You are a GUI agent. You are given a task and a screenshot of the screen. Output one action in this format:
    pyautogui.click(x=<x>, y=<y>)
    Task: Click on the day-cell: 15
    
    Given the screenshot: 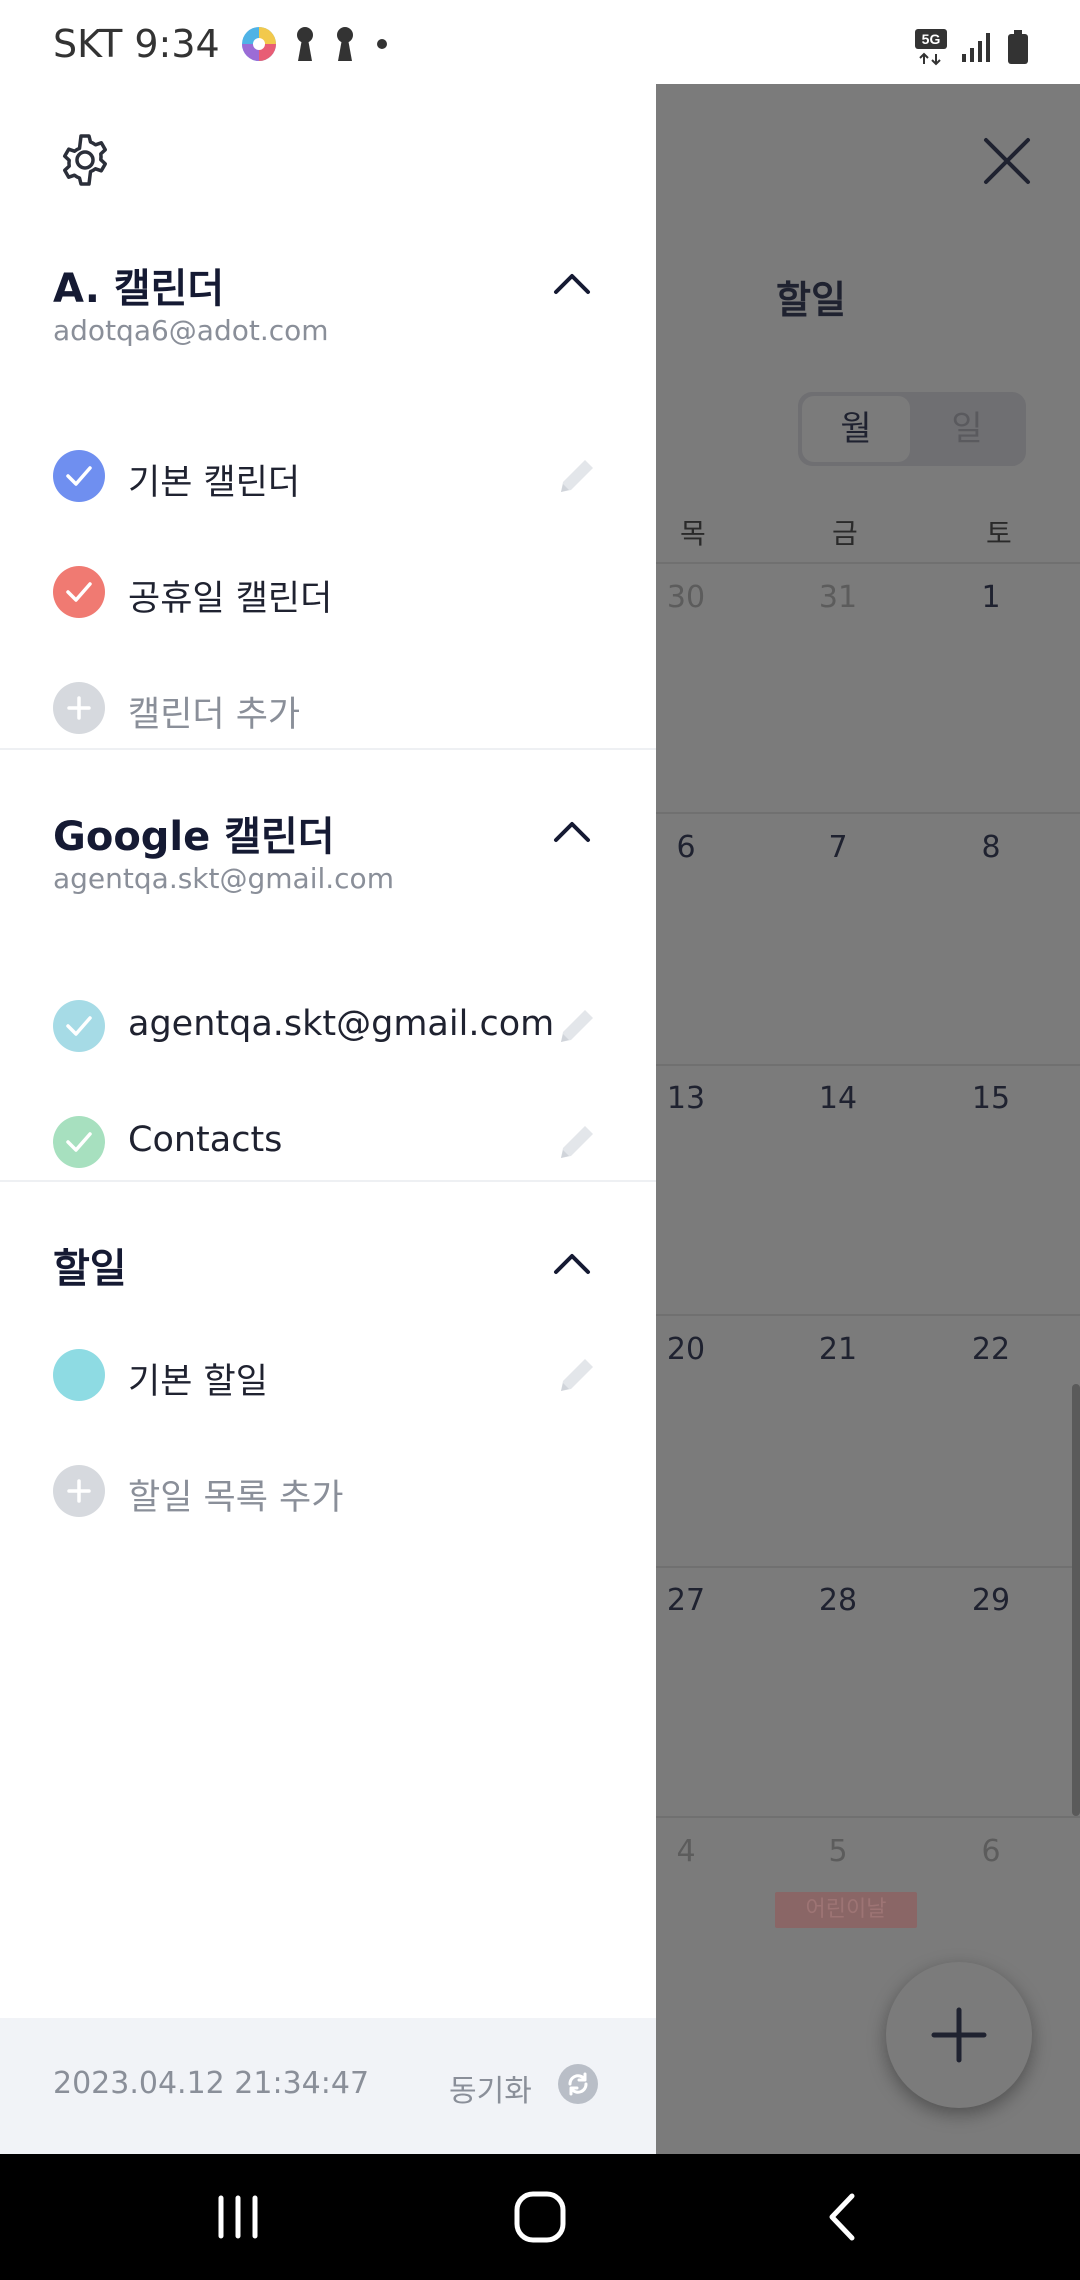 What is the action you would take?
    pyautogui.click(x=991, y=1098)
    